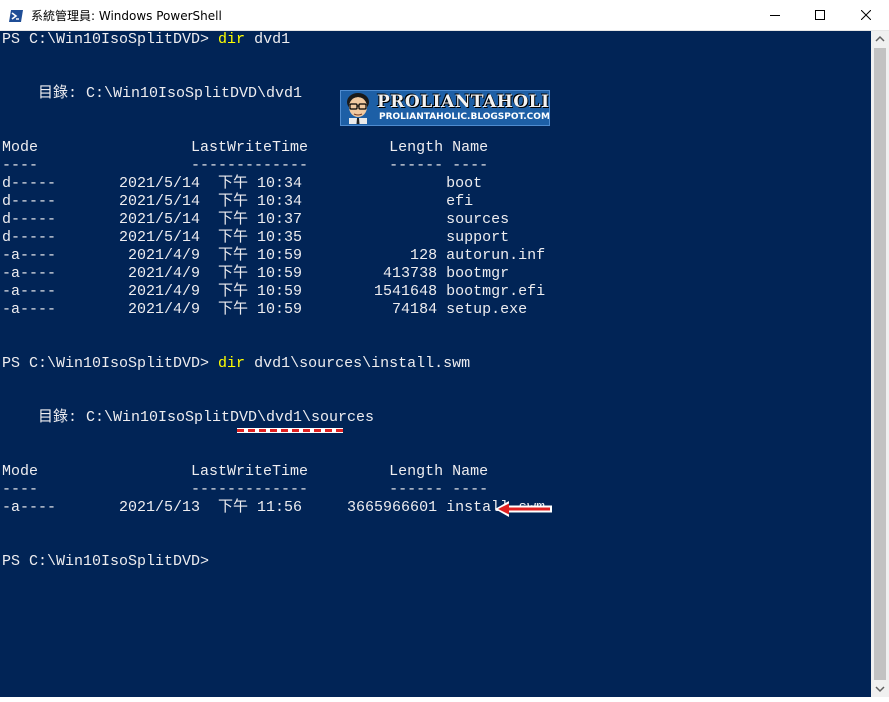 This screenshot has width=889, height=702. I want to click on window-title: 系統管理員: Windows PowerShell, so click(126, 16).